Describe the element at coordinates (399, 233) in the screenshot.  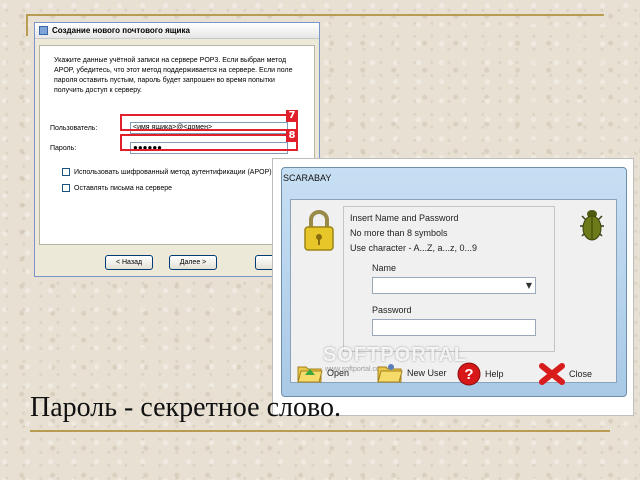
I see `info-line-2: No more than 8 symbols` at that location.